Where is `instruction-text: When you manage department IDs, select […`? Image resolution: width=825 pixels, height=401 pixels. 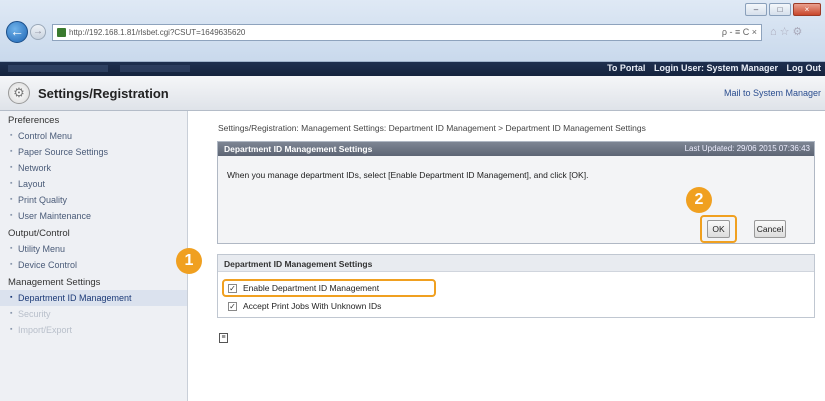 instruction-text: When you manage department IDs, select [… is located at coordinates (408, 175).